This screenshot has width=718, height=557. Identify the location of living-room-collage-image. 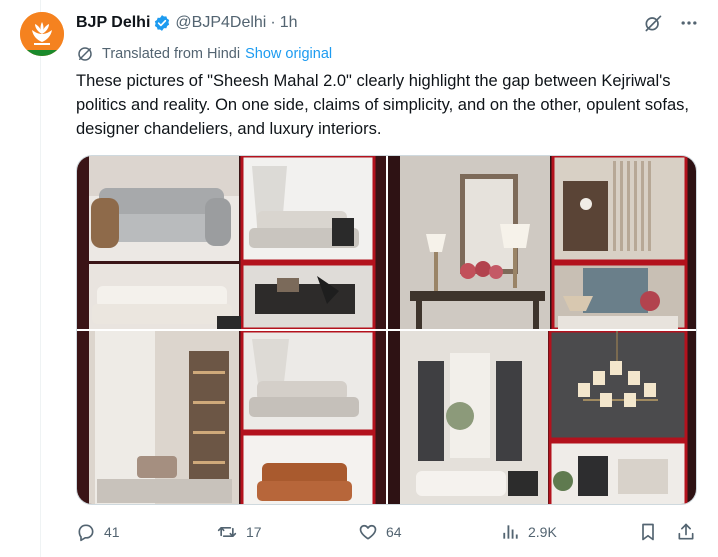
(231, 417).